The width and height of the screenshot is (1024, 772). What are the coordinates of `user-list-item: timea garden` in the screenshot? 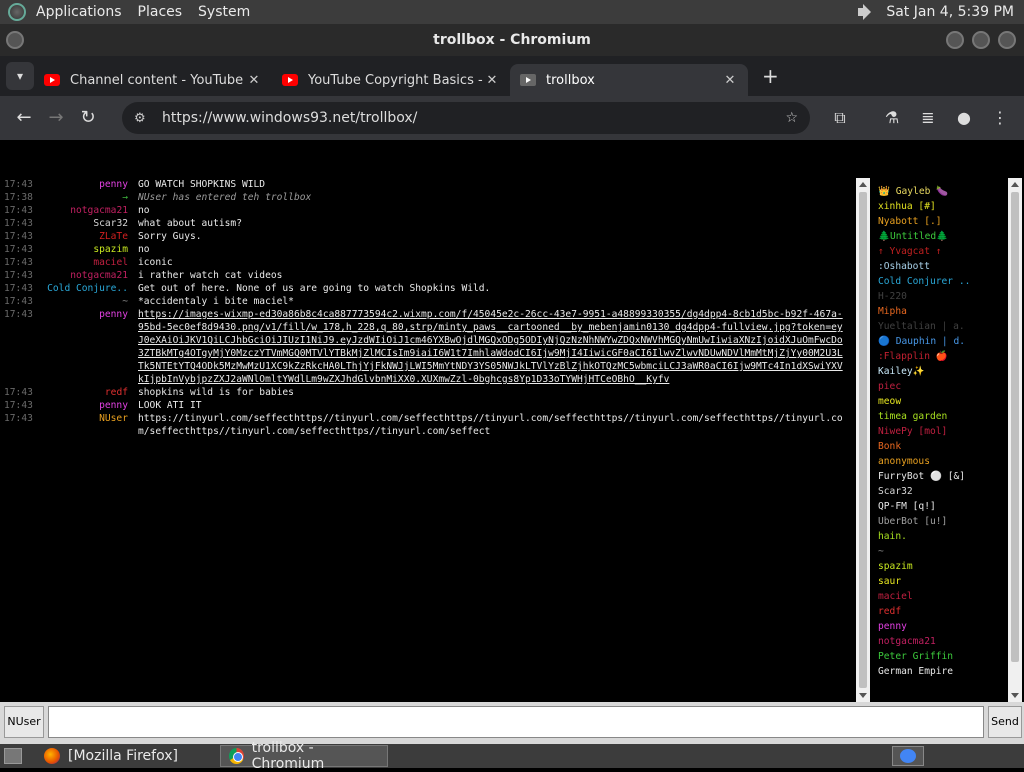 It's located at (943, 416).